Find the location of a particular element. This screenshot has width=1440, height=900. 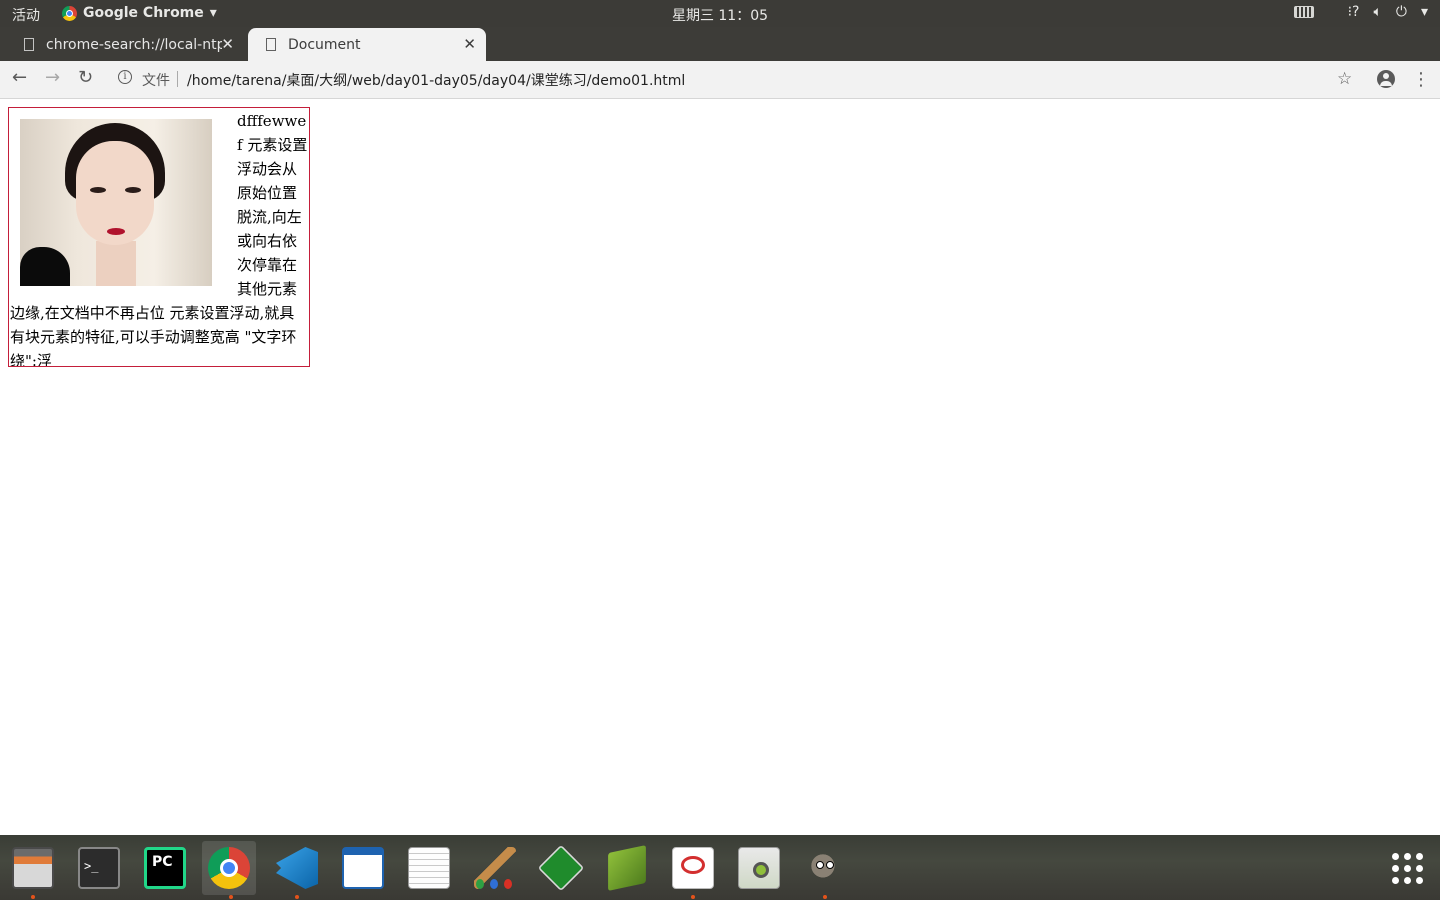

app-menu: Google Chrome ▾ is located at coordinates (139, 13).